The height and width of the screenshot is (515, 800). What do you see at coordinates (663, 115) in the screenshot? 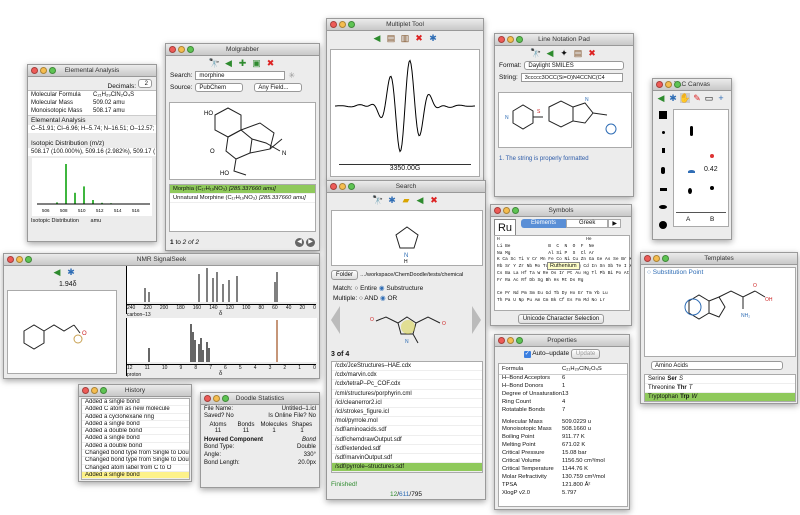
I see `spot-shape-square-icon` at bounding box center [663, 115].